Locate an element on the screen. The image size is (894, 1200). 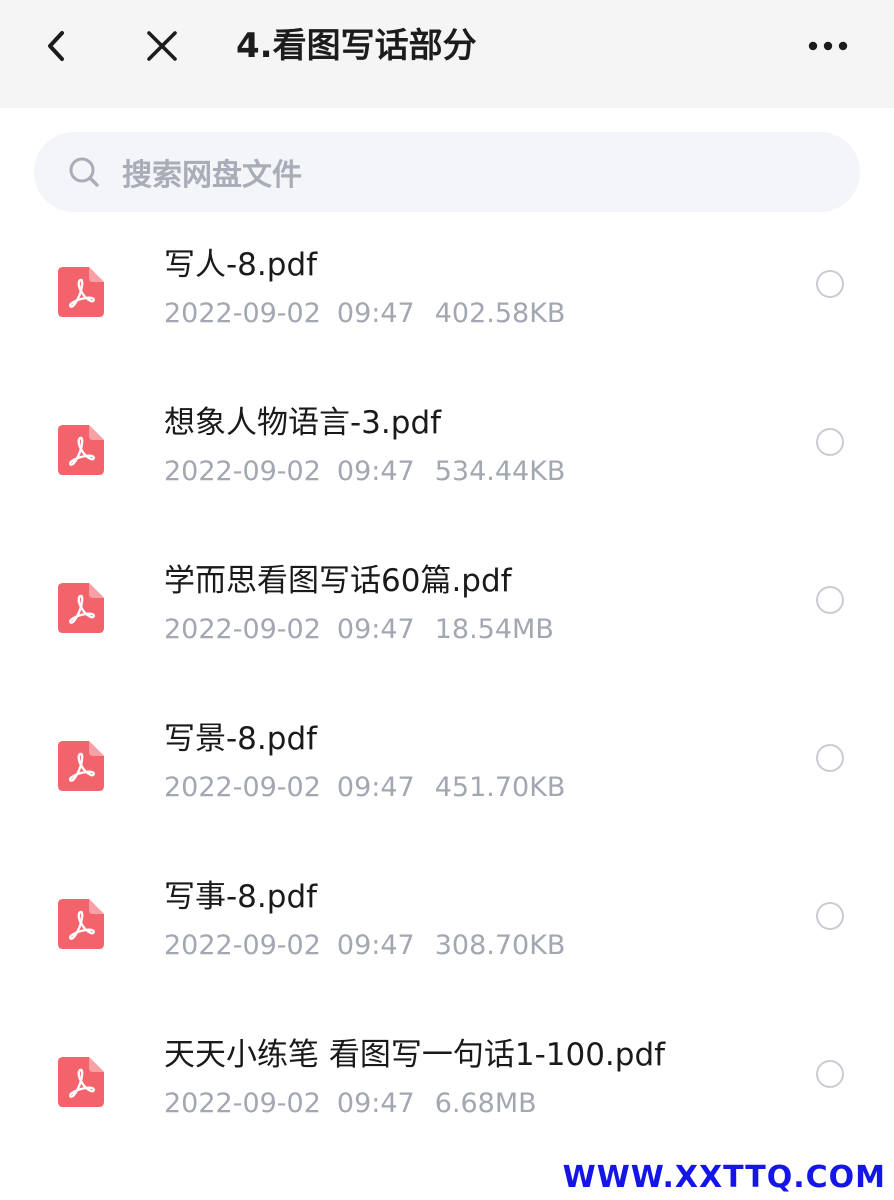
file-meta: 2022-09-02 09:47 18.54MB is located at coordinates (359, 630).